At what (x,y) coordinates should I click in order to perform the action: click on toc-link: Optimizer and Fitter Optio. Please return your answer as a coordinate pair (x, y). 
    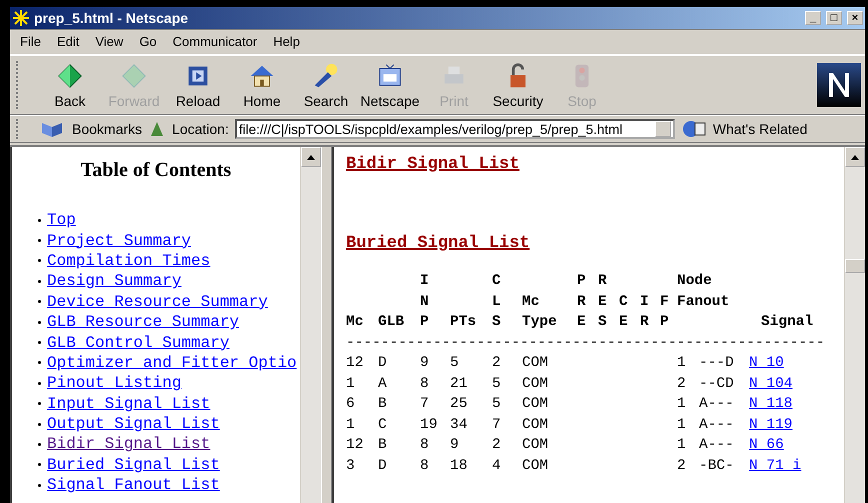
    Looking at the image, I should click on (172, 363).